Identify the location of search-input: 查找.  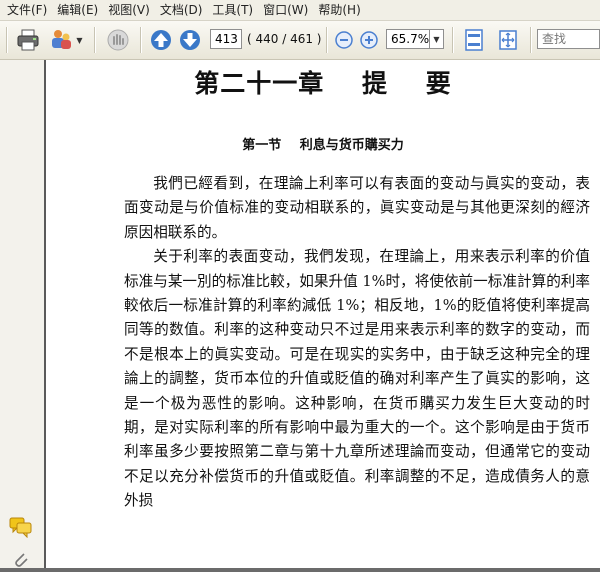
(568, 39).